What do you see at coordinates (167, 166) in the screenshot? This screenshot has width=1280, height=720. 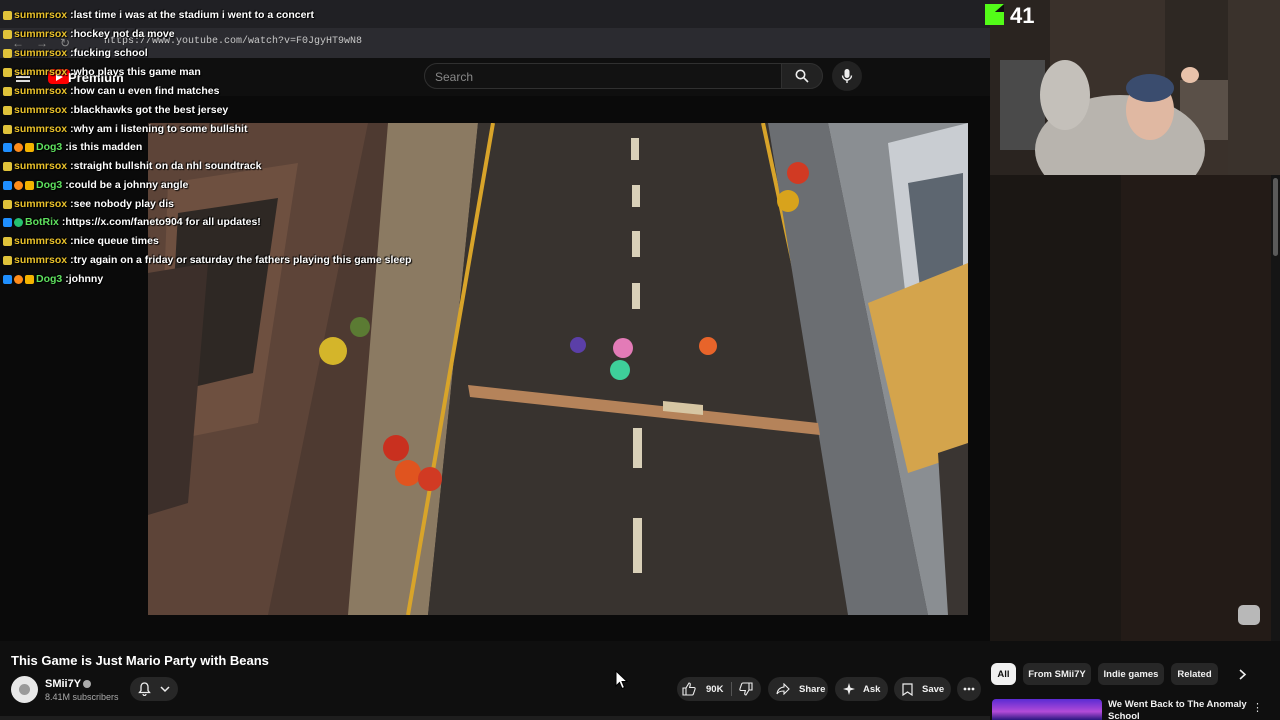 I see `chat-text: straight bullshit on da nhl soundtrack` at bounding box center [167, 166].